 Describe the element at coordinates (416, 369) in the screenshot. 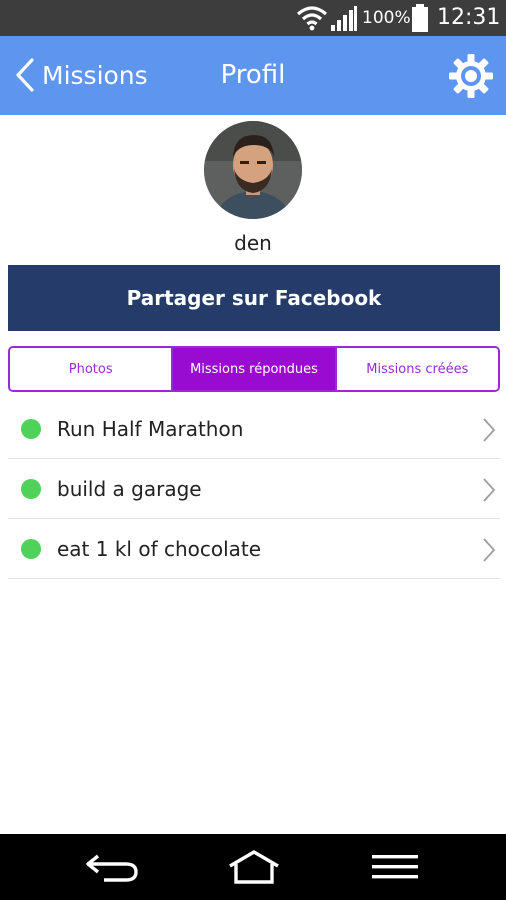

I see `tab-missions-creees: Missions créées` at that location.